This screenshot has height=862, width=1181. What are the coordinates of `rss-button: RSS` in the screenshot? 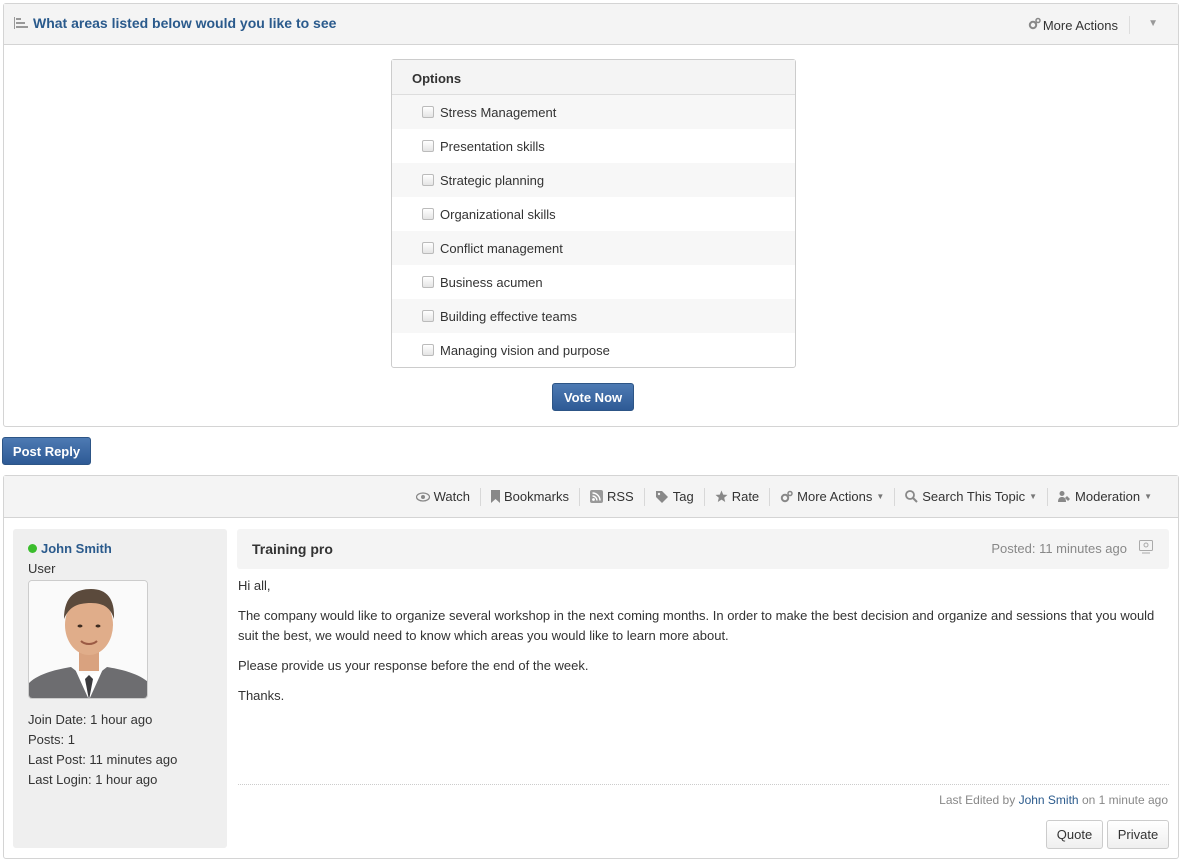 It's located at (612, 496).